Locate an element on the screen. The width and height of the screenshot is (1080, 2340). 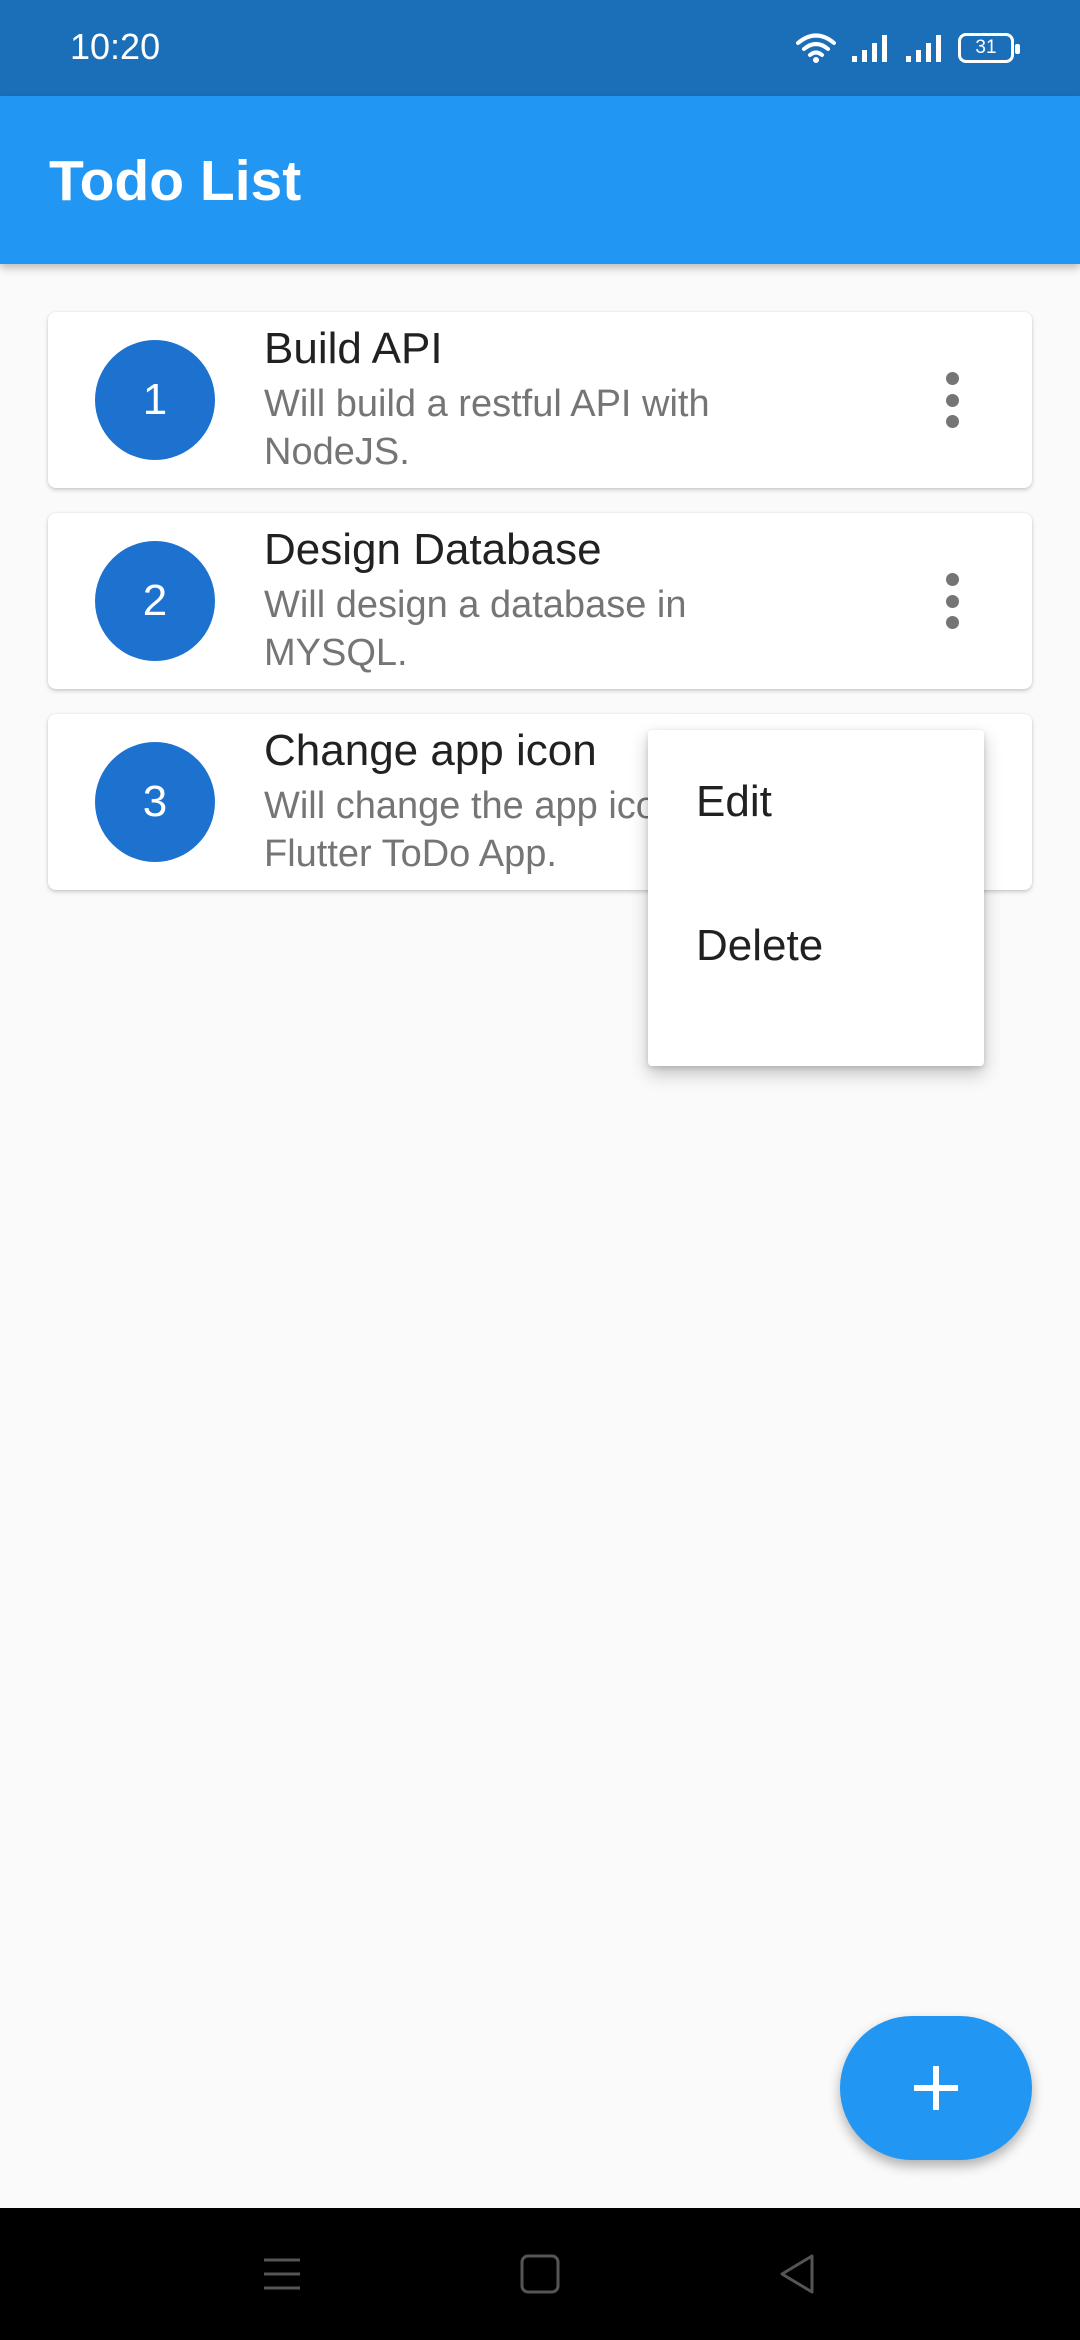
wifi-icon is located at coordinates (816, 48).